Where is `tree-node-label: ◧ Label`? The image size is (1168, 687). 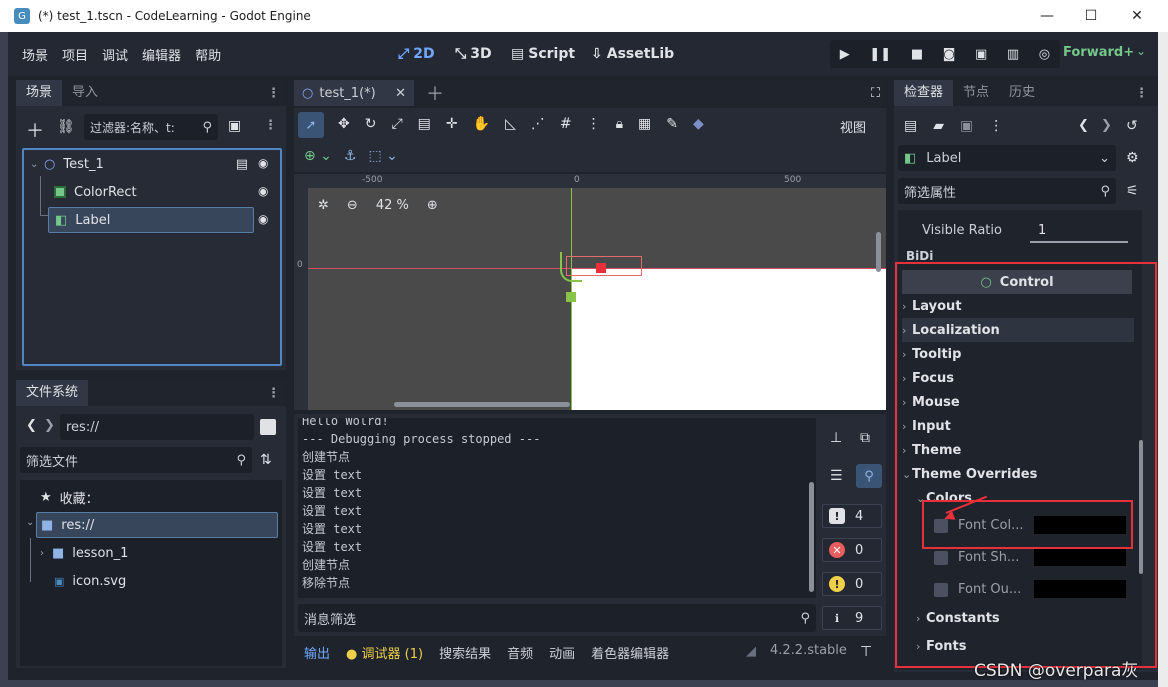 tree-node-label: ◧ Label is located at coordinates (151, 220).